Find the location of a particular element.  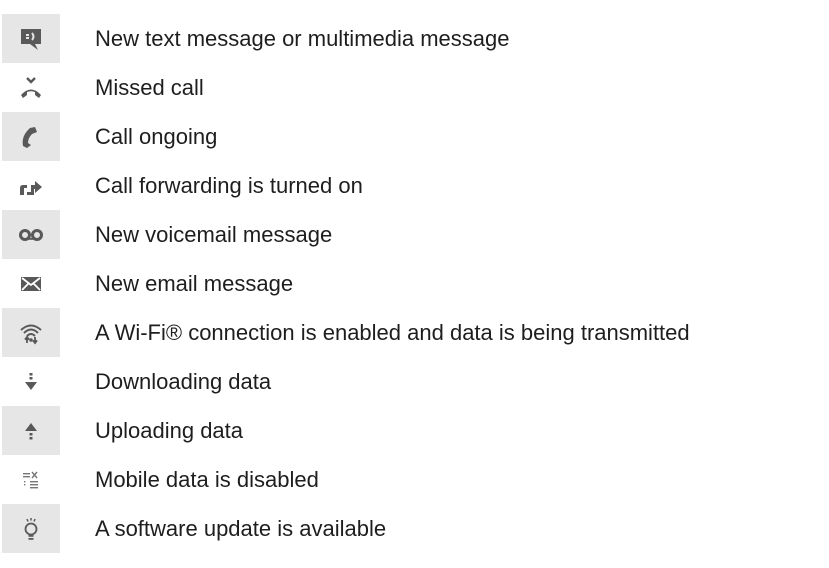

row-label: Call ongoing is located at coordinates (156, 136).